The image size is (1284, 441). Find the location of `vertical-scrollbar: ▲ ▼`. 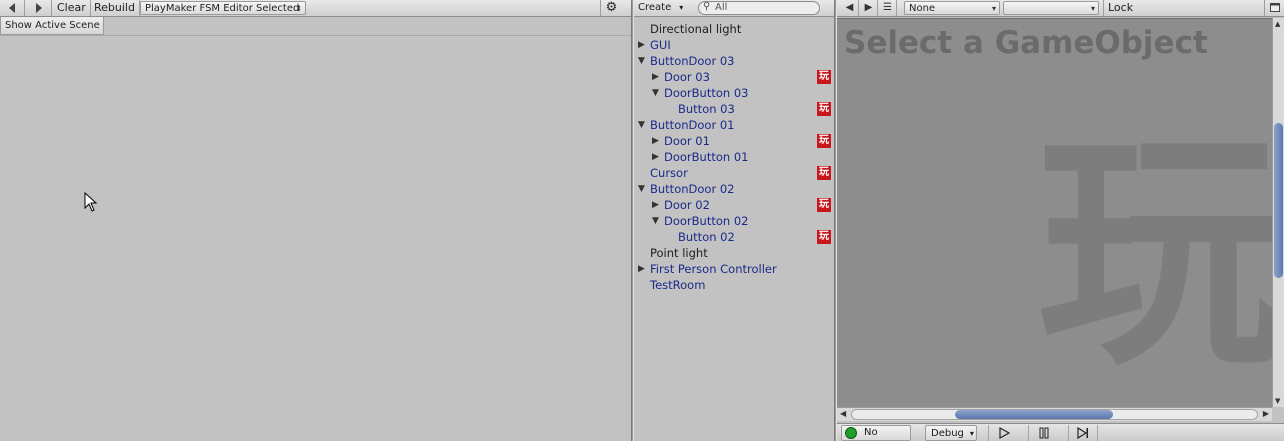

vertical-scrollbar: ▲ ▼ is located at coordinates (1278, 212).